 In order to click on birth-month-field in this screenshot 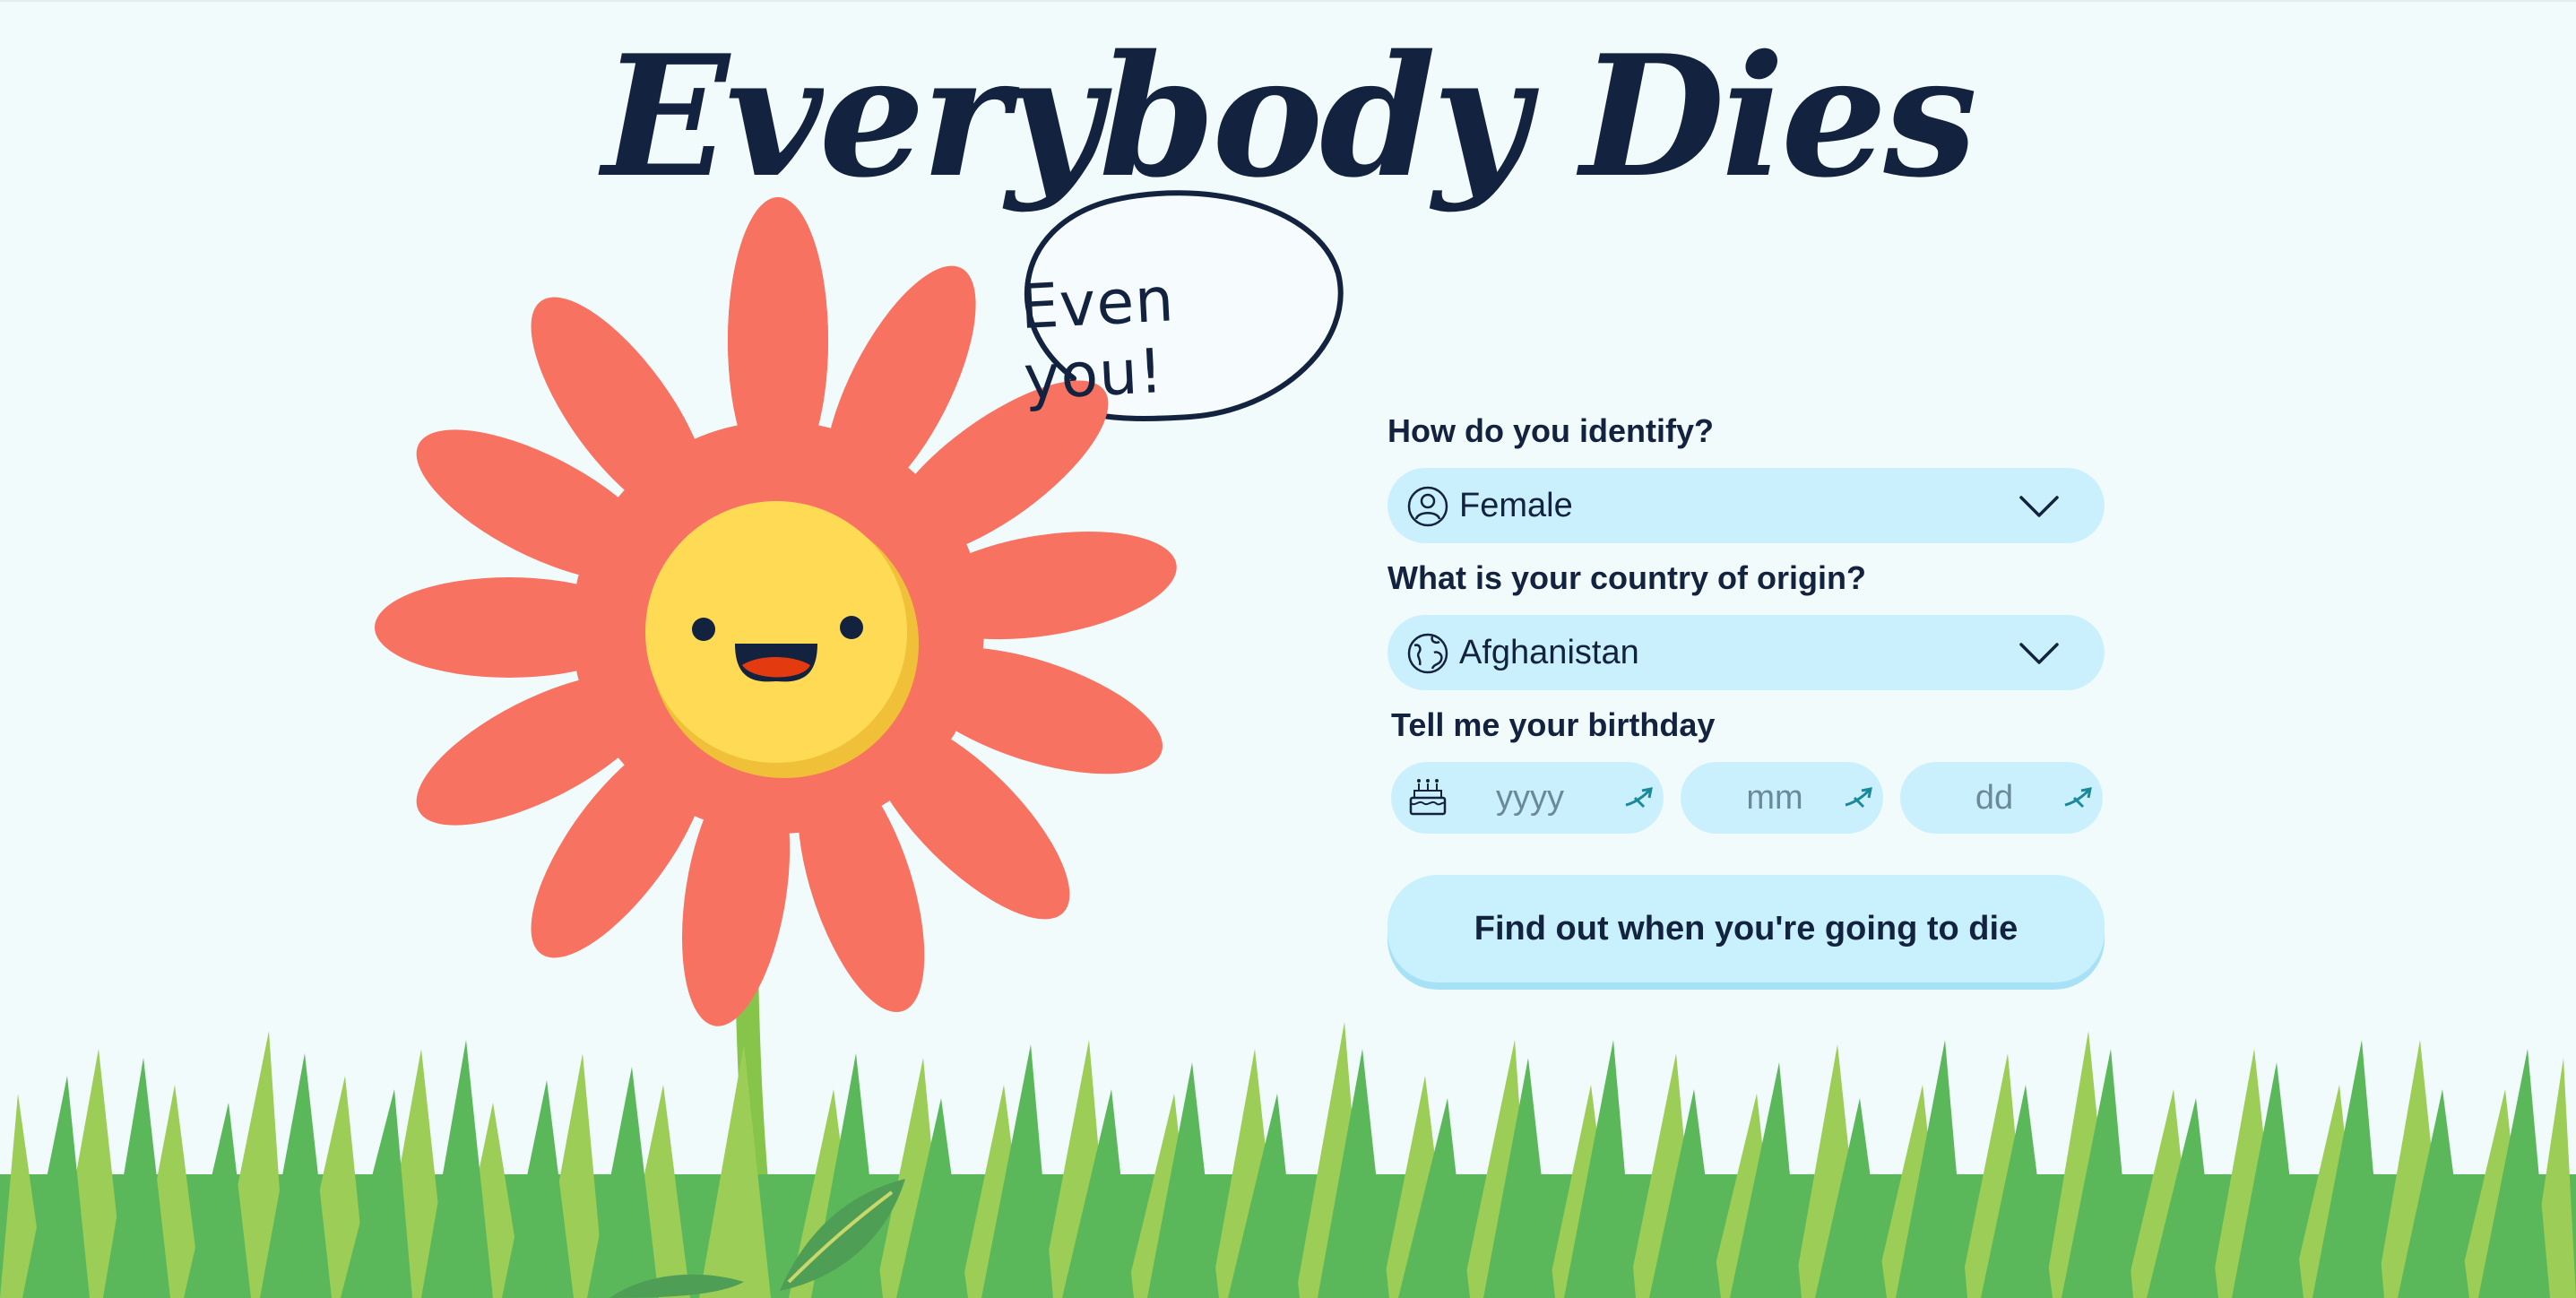, I will do `click(1782, 798)`.